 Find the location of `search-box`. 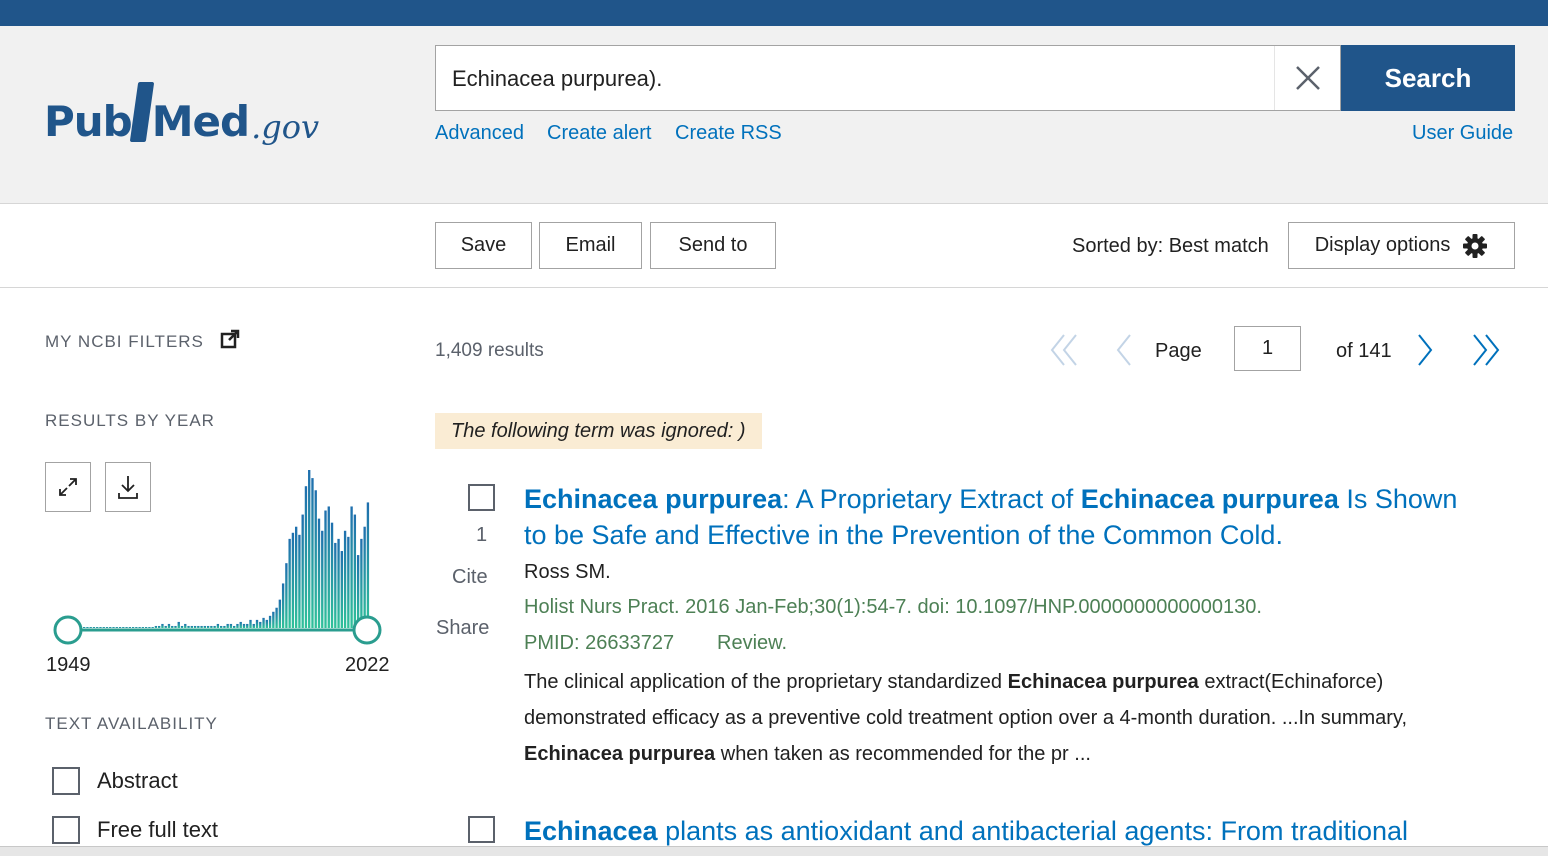

search-box is located at coordinates (888, 78).